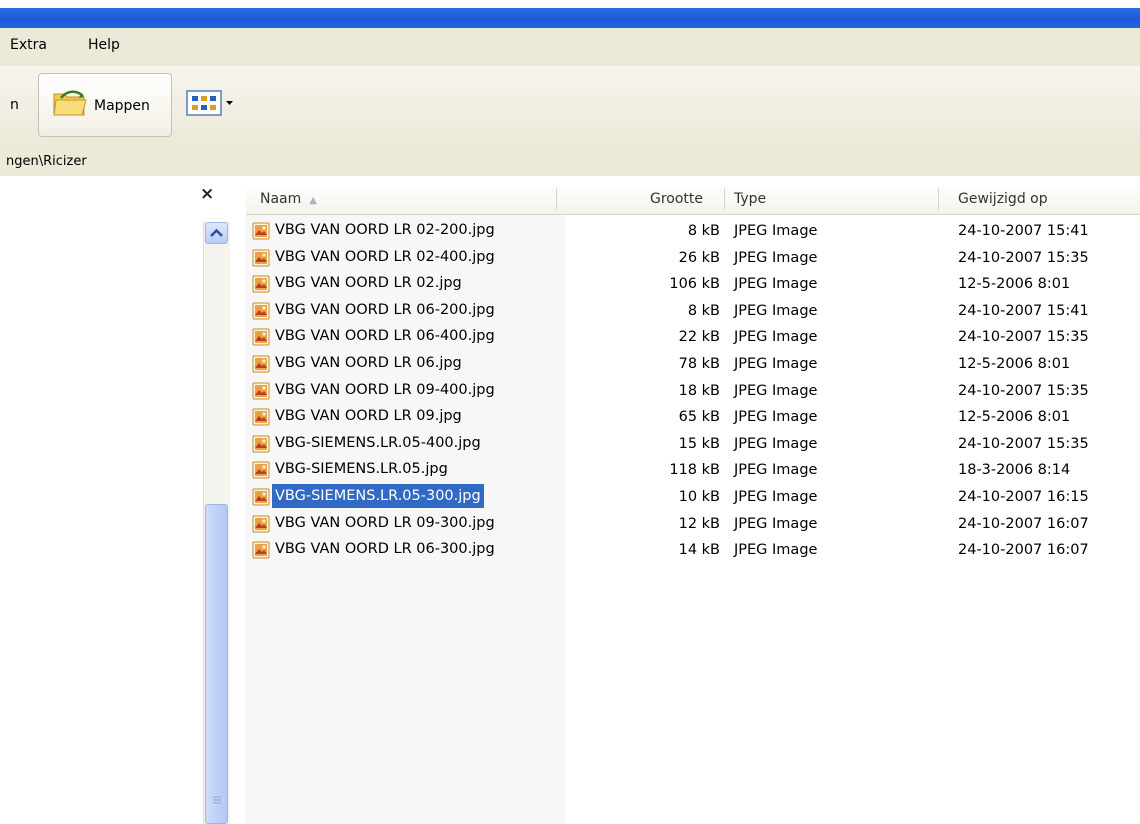 The image size is (1140, 824). Describe the element at coordinates (368, 363) in the screenshot. I see `file-name: VBG VAN OORD LR 06.jpg` at that location.